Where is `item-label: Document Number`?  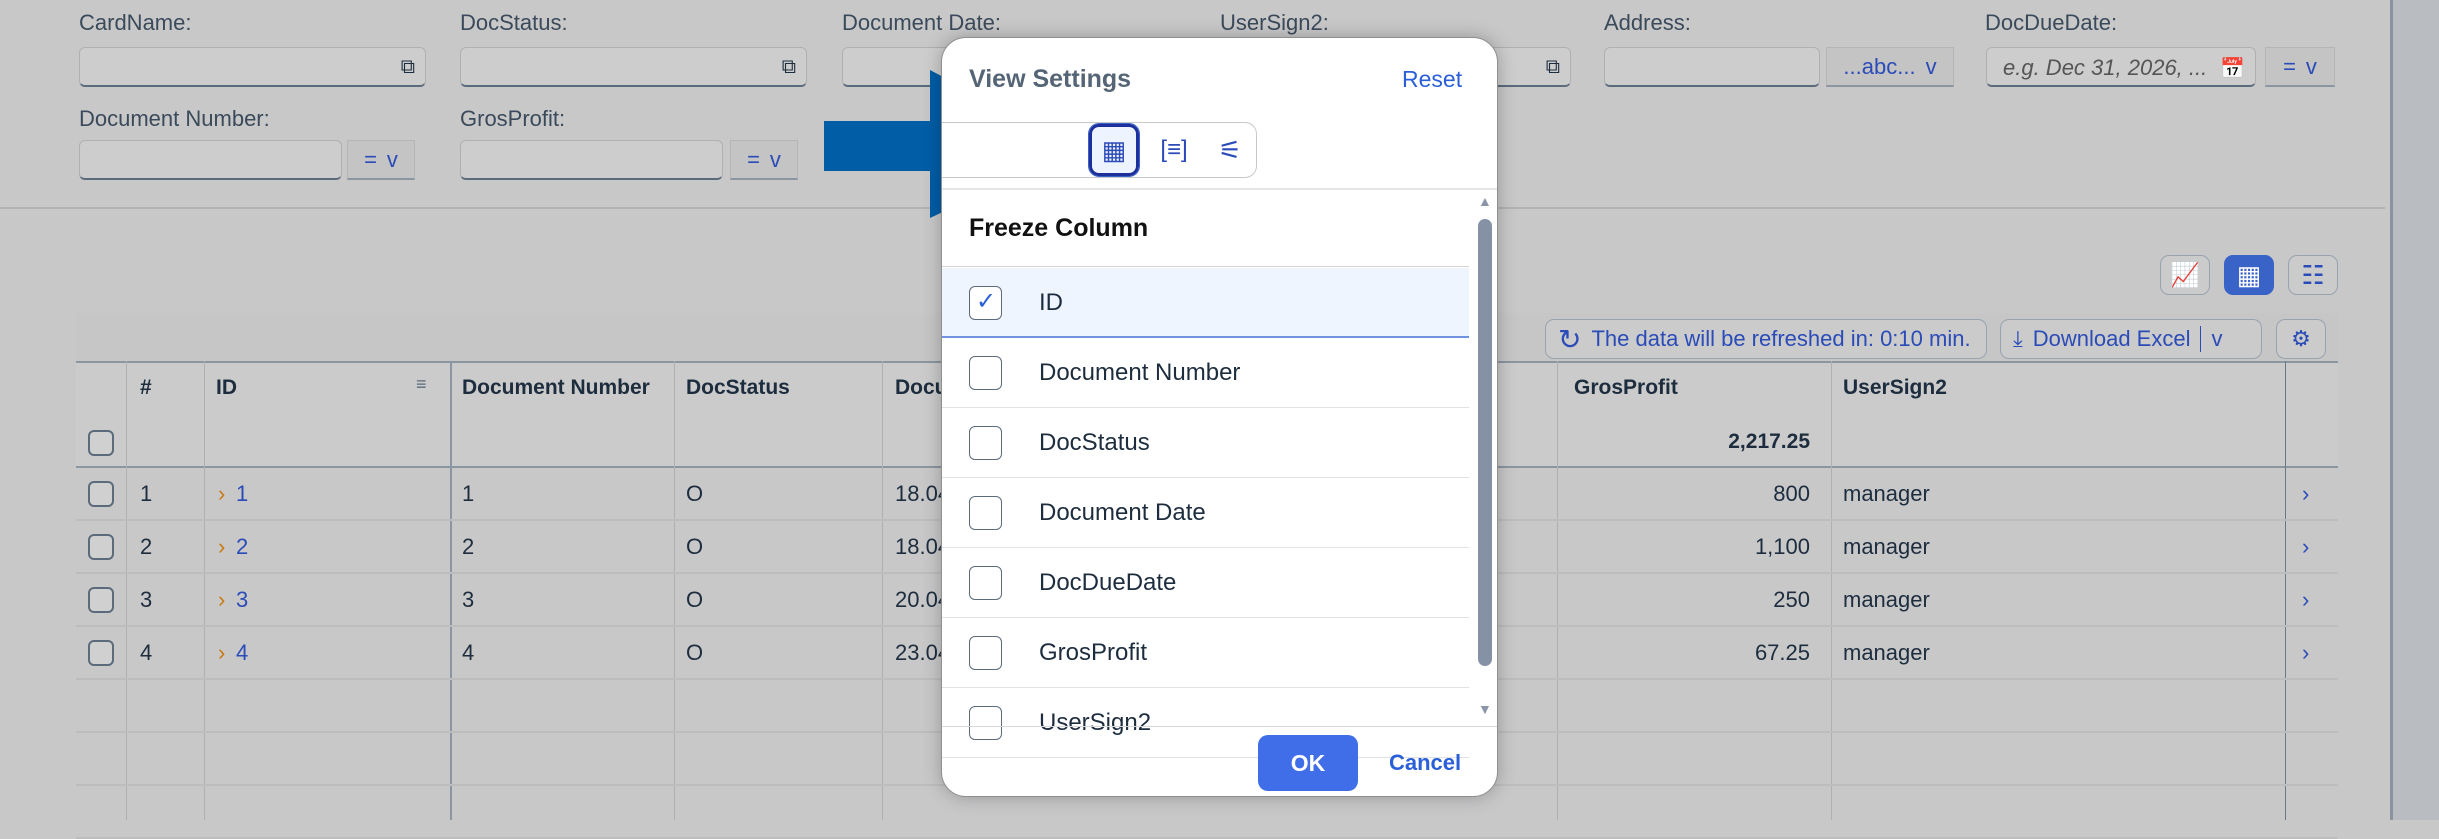 item-label: Document Number is located at coordinates (1140, 372).